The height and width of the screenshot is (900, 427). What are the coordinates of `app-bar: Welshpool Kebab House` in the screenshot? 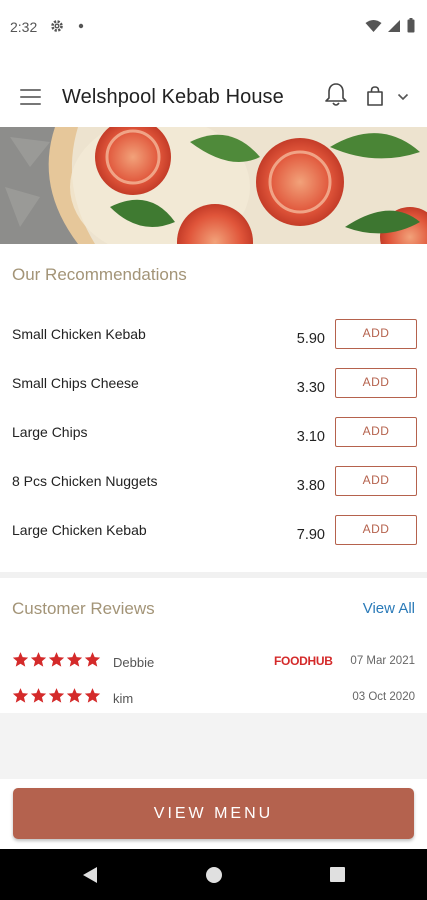 It's located at (213, 98).